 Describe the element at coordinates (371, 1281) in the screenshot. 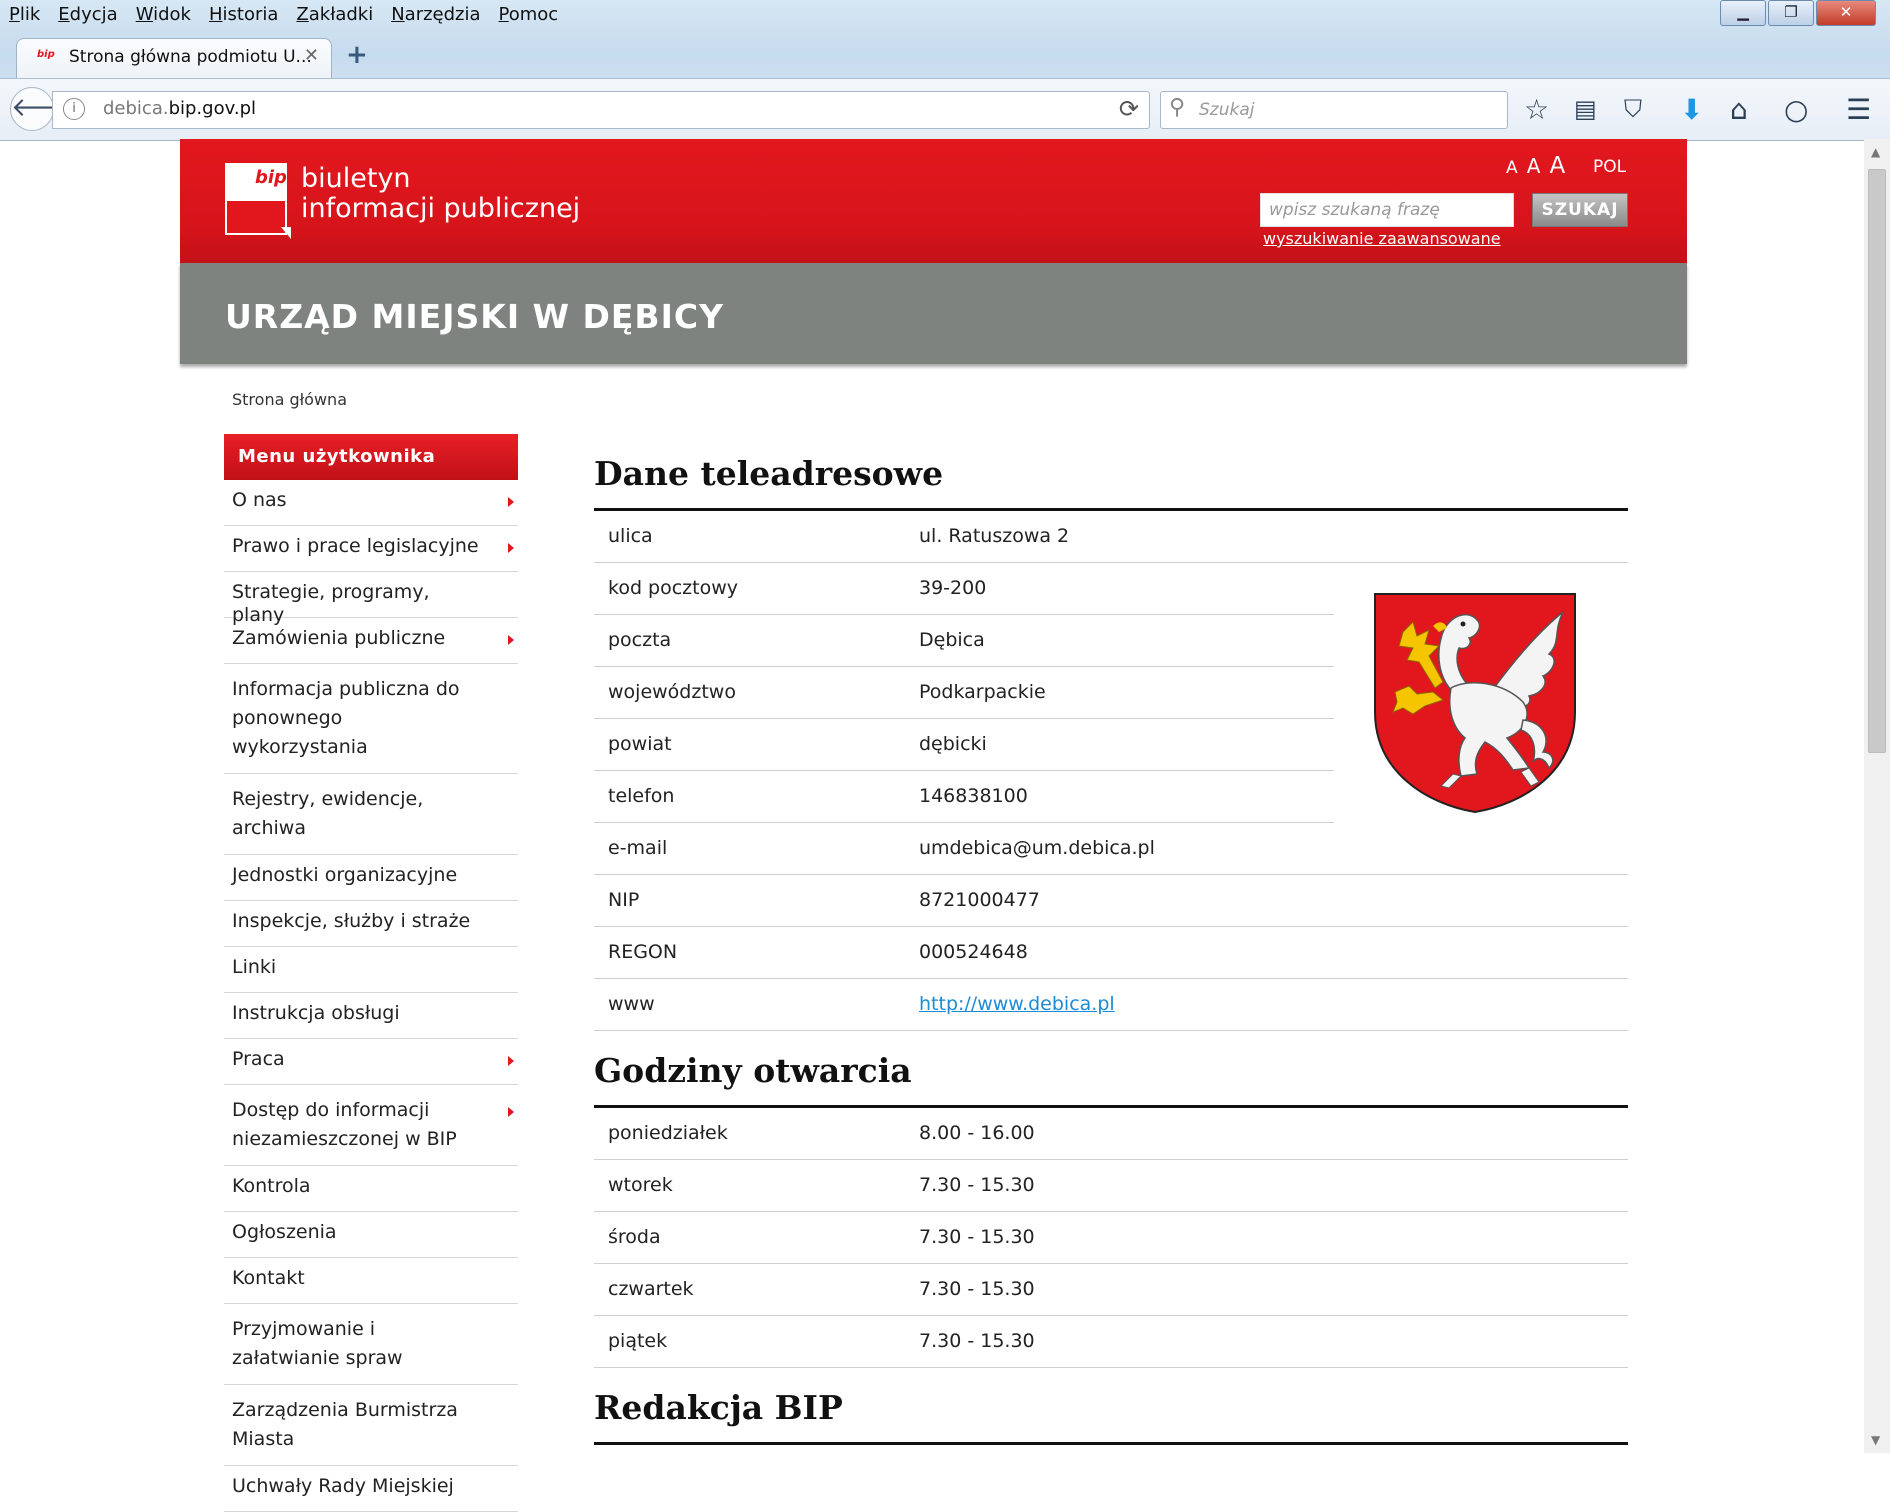

I see `menu-item-kontakt: Kontakt` at that location.